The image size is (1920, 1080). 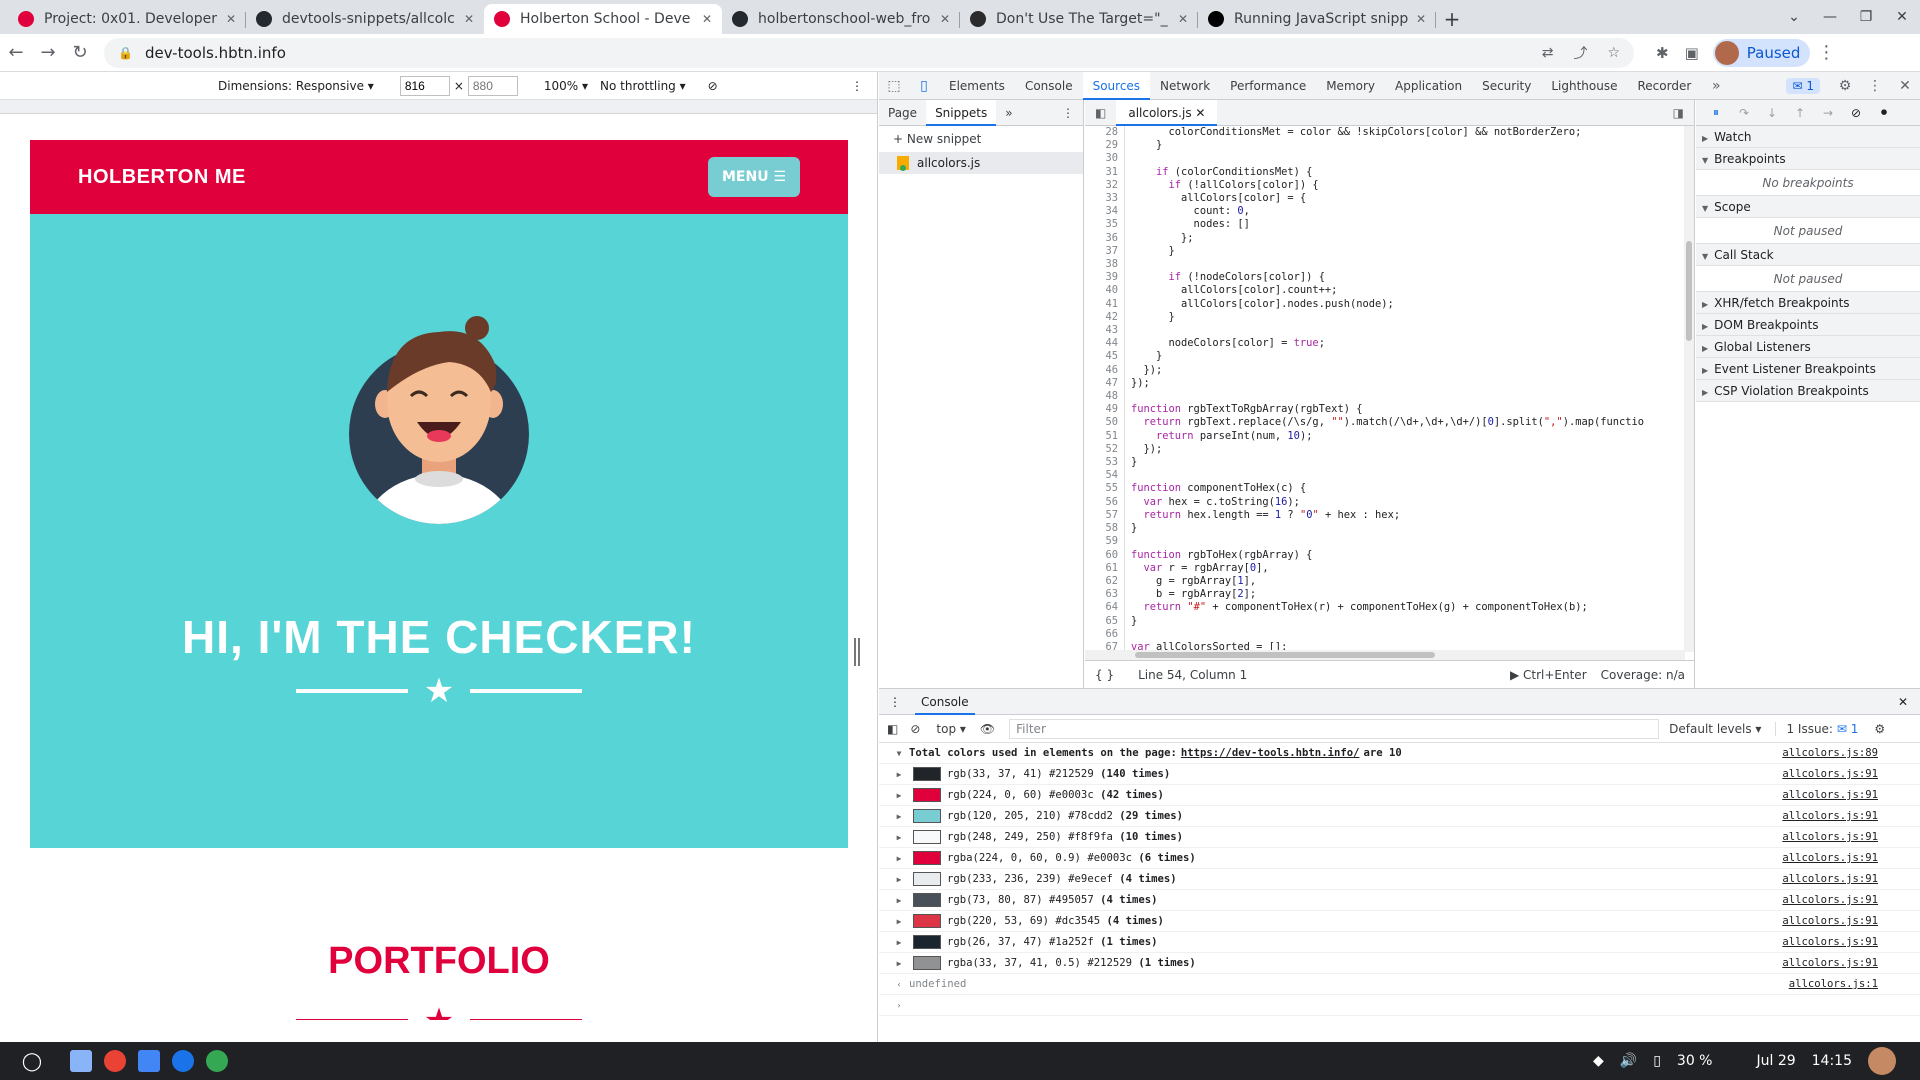 I want to click on code-line: 37 }, so click(x=1390, y=251).